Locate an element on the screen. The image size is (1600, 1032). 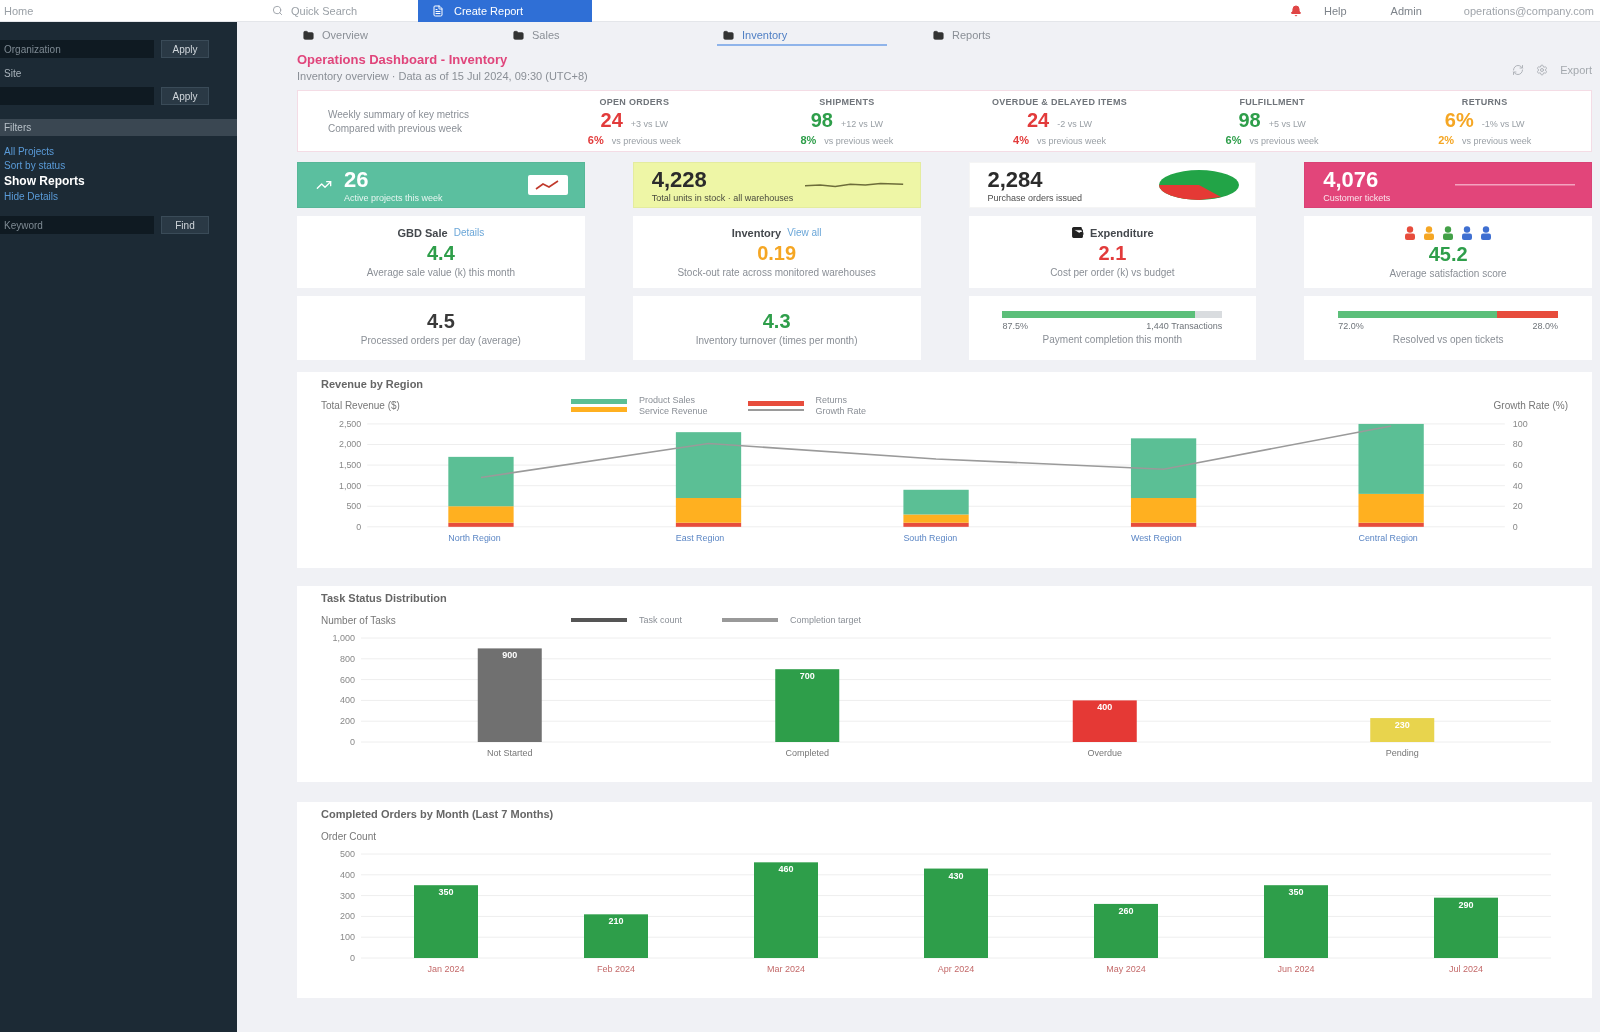
tab: Inventory is located at coordinates (802, 36).